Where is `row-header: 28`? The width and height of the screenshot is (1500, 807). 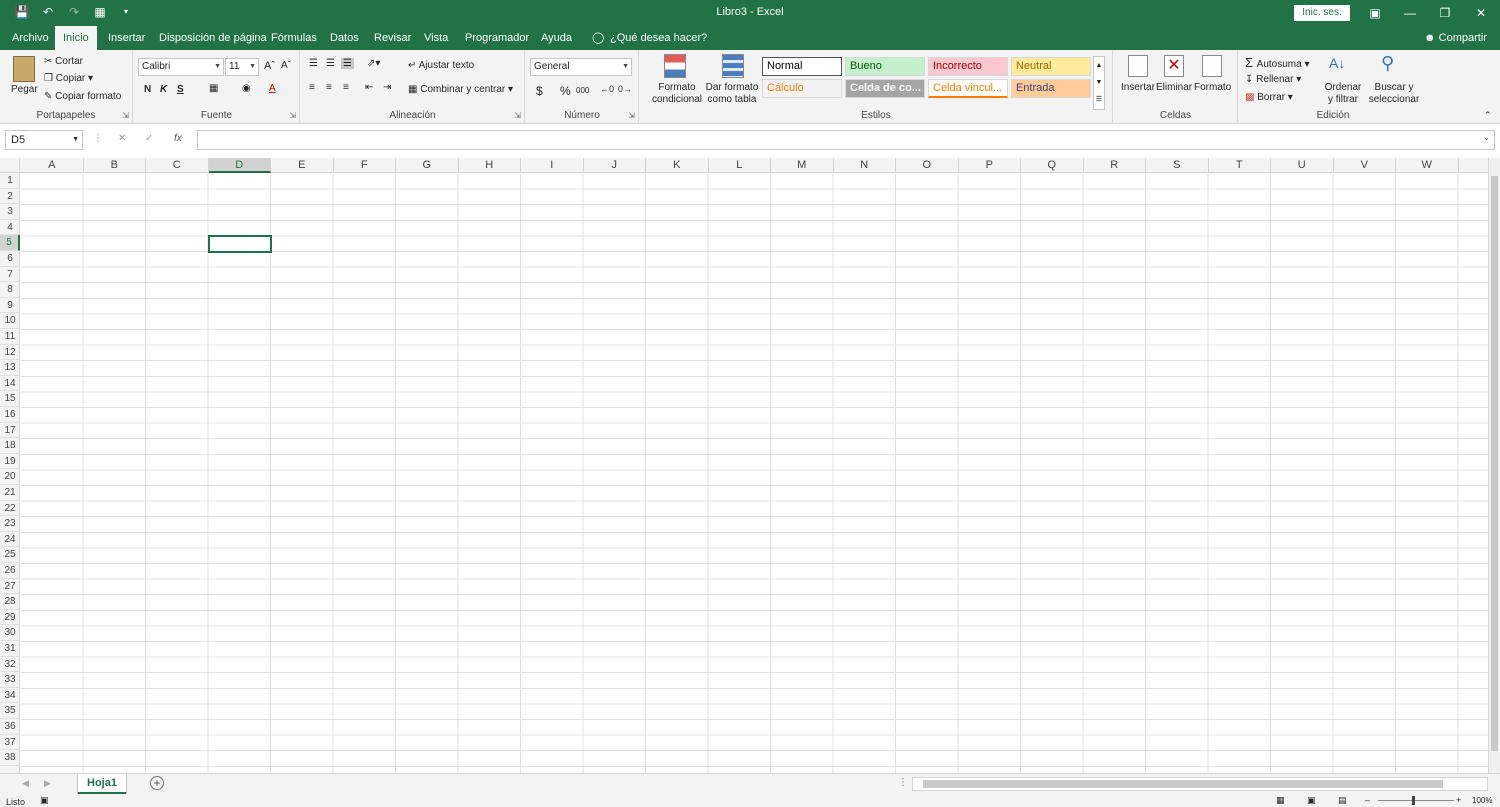
row-header: 28 is located at coordinates (10, 602).